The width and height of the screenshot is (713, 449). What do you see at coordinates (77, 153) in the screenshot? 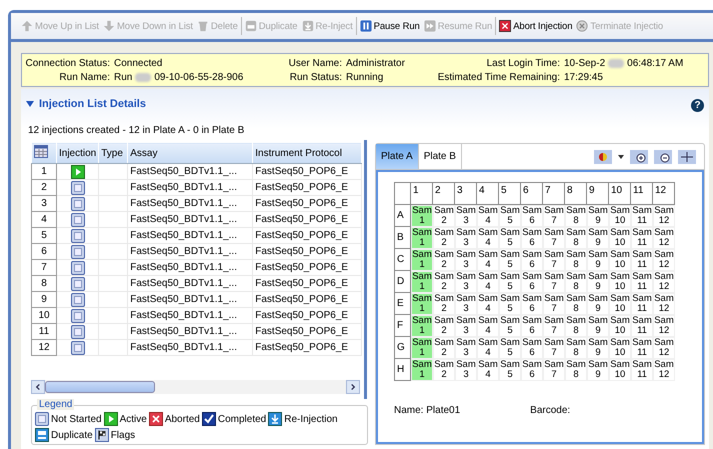
I see `column-header: Injection` at bounding box center [77, 153].